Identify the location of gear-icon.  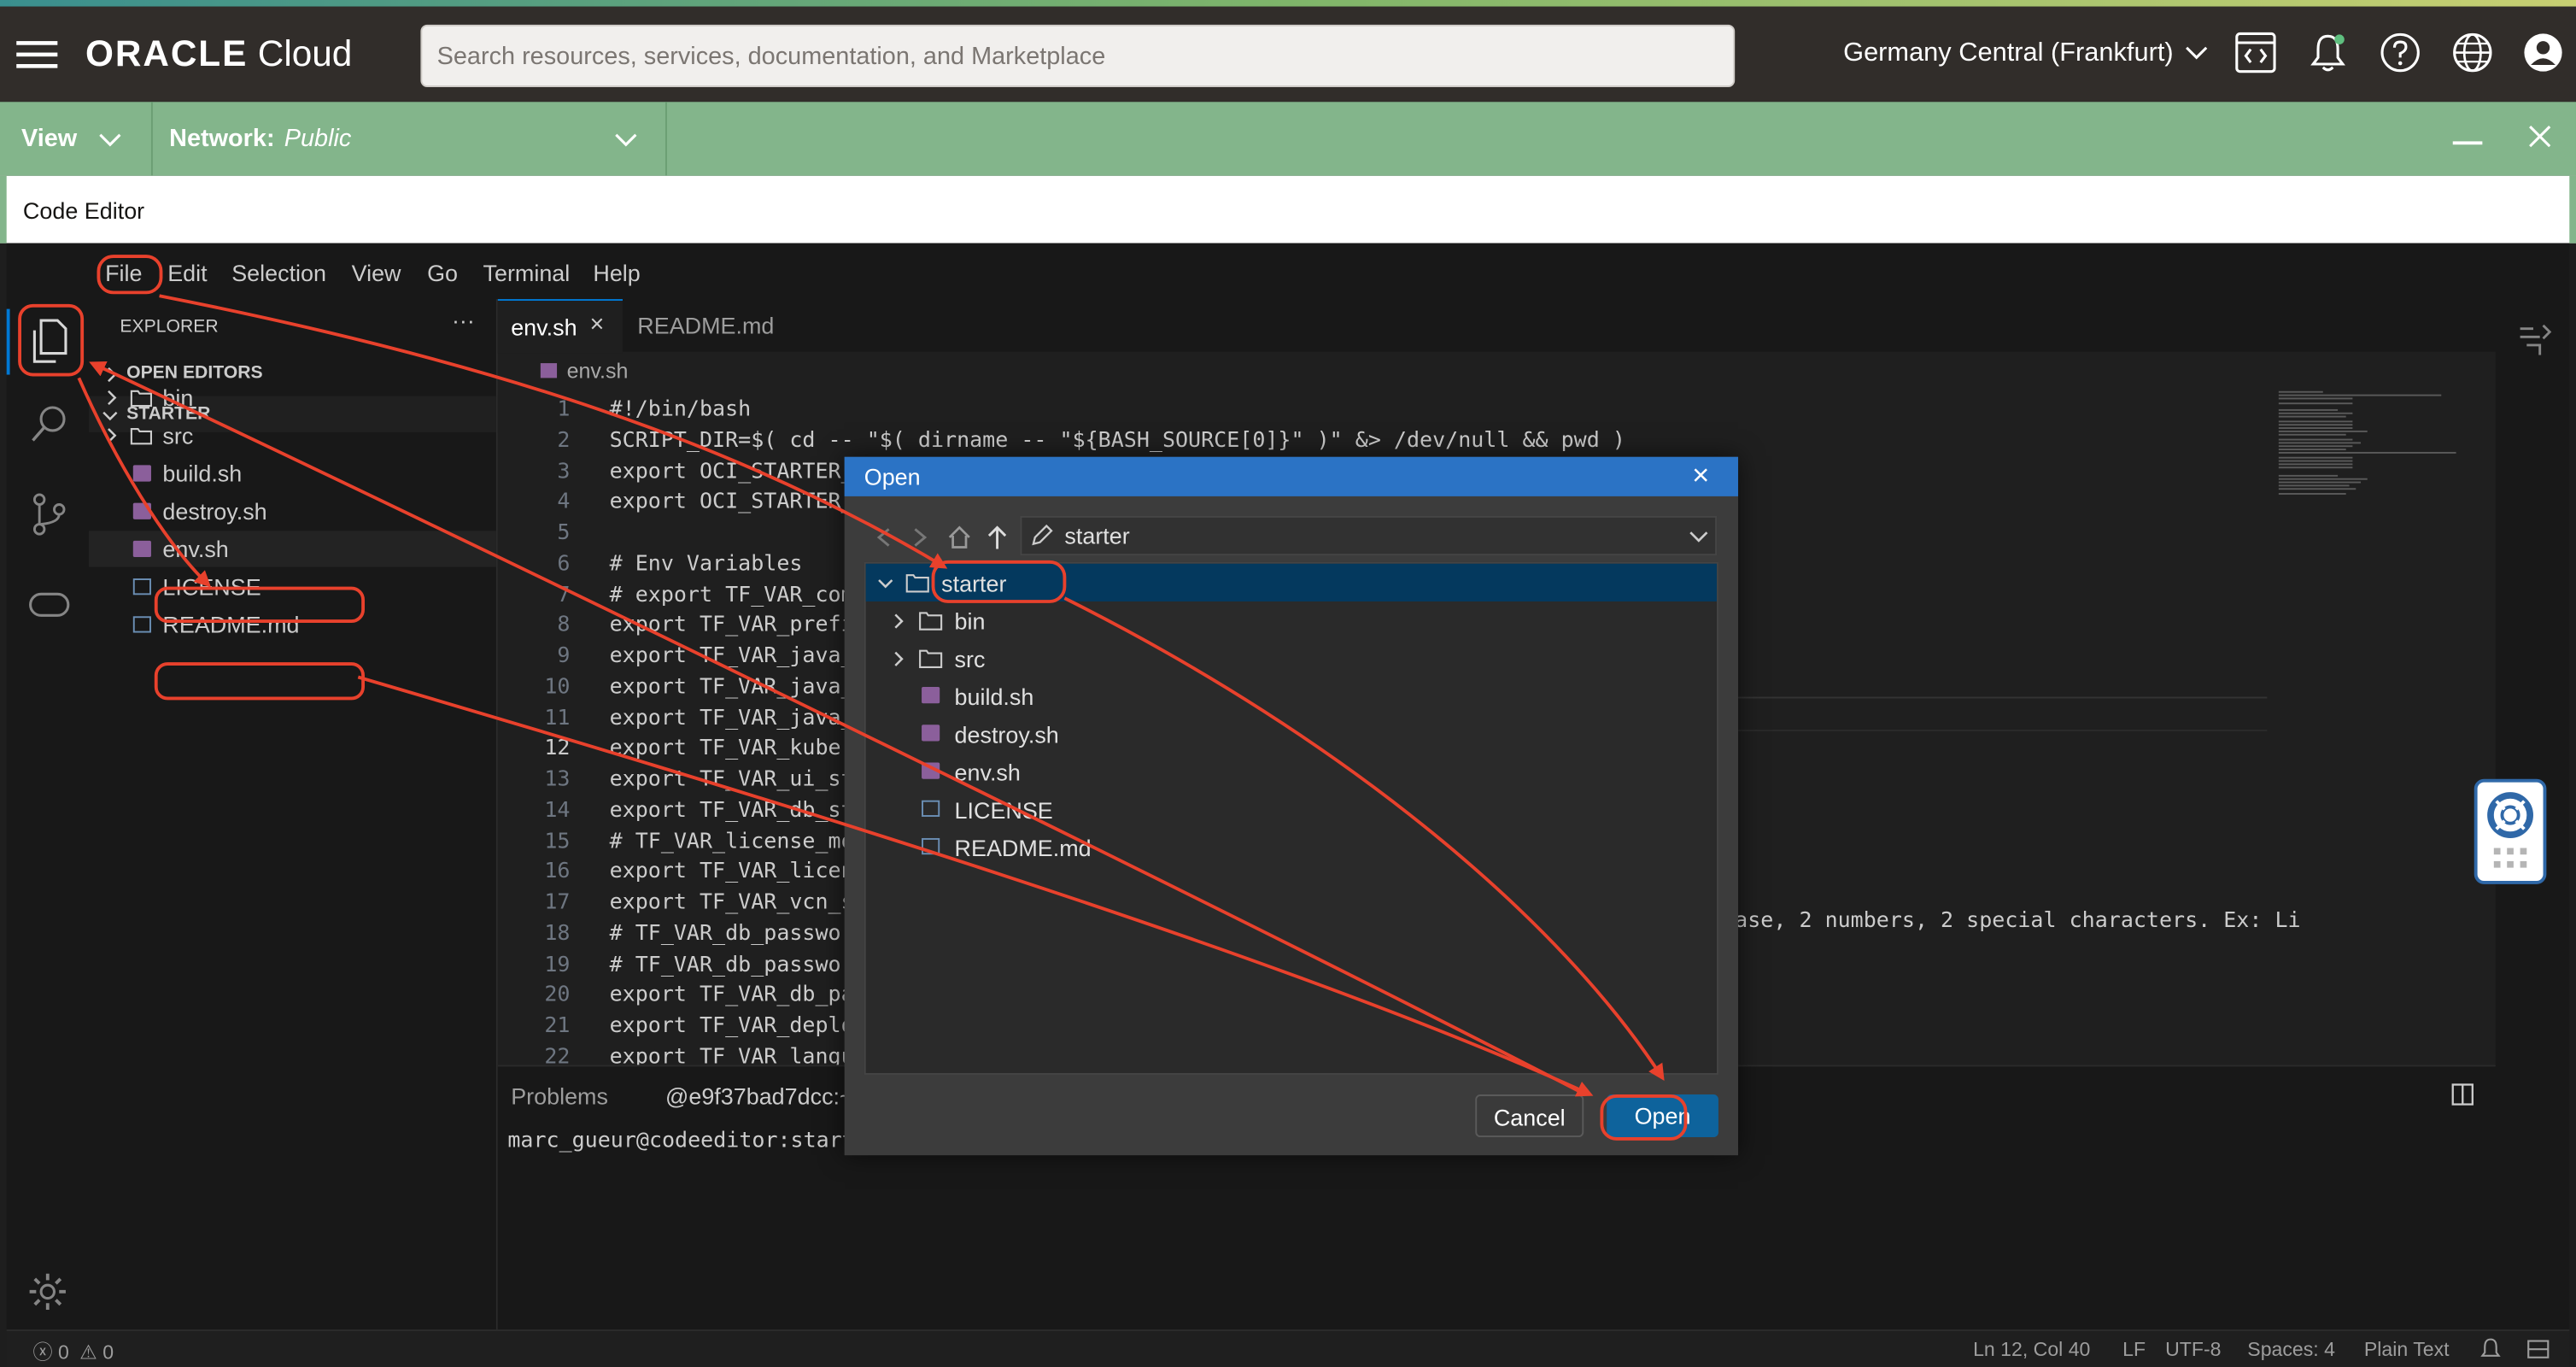
(47, 1291).